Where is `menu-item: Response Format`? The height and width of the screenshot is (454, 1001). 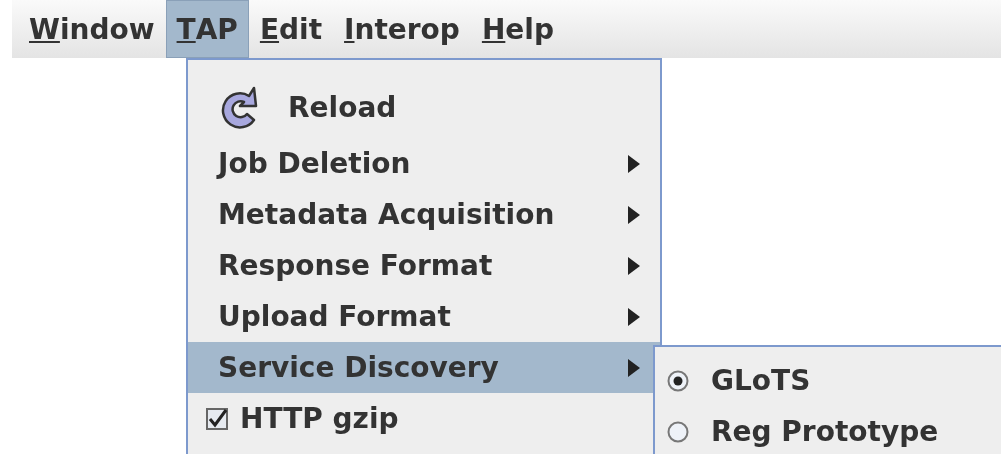
menu-item: Response Format is located at coordinates (424, 265).